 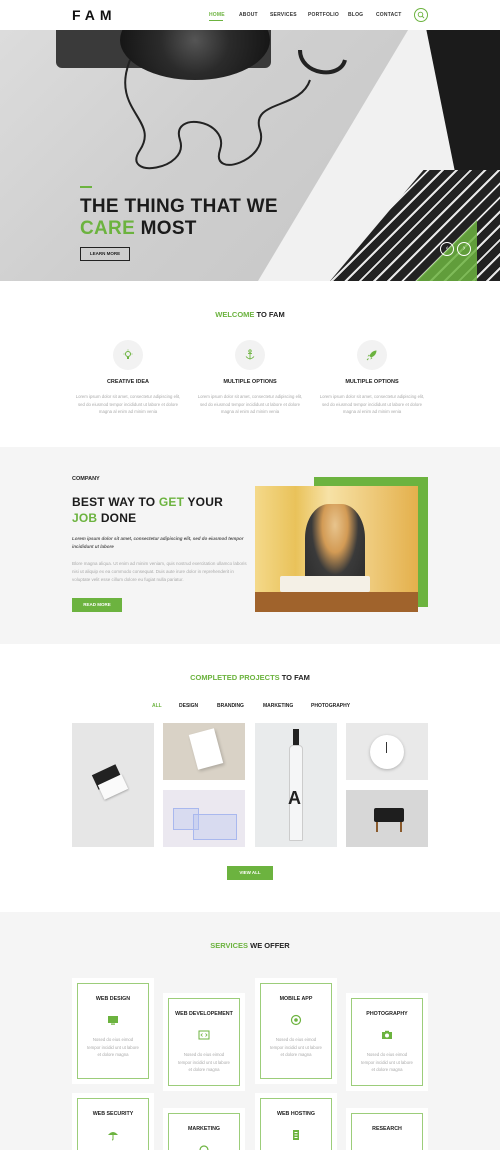 I want to click on project-tile-acrylic-blocks, so click(x=204, y=818).